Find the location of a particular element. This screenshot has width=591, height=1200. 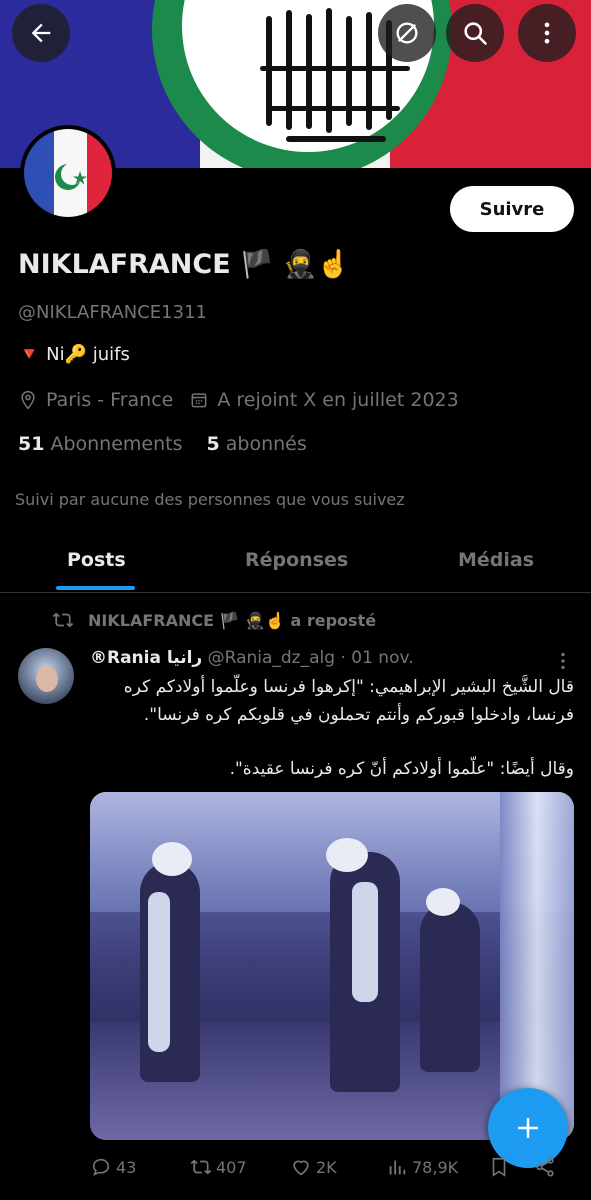

repost-indicator: NIKLAFRANCE 🏴 🥷☝️ a reposté is located at coordinates (214, 620).